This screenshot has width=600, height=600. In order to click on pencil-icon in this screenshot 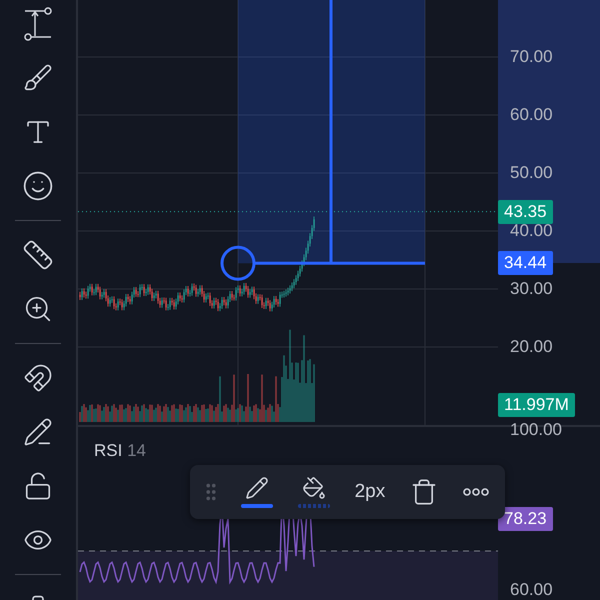, I will do `click(256, 488)`.